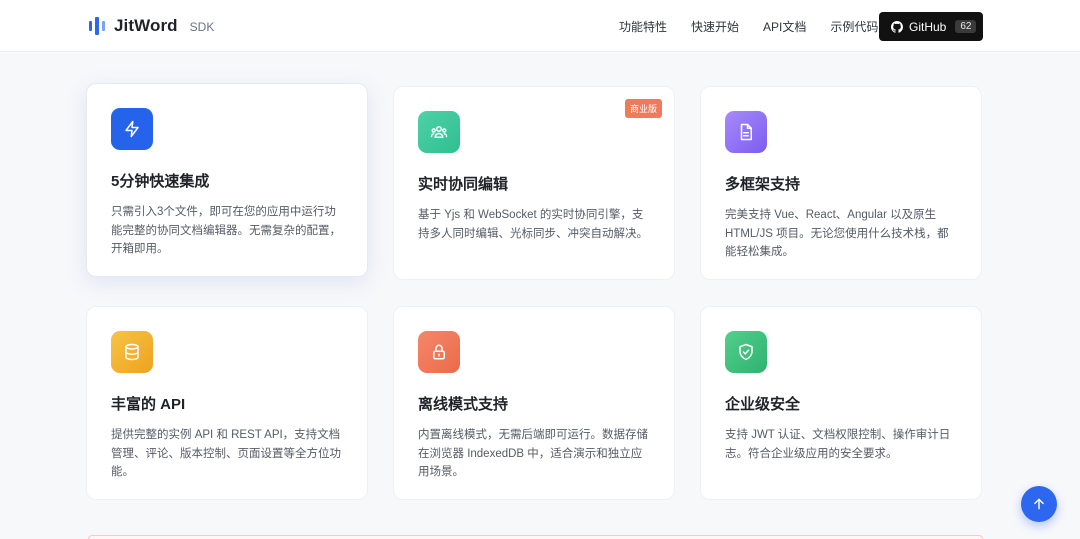 This screenshot has width=1080, height=539. I want to click on lock-icon, so click(439, 352).